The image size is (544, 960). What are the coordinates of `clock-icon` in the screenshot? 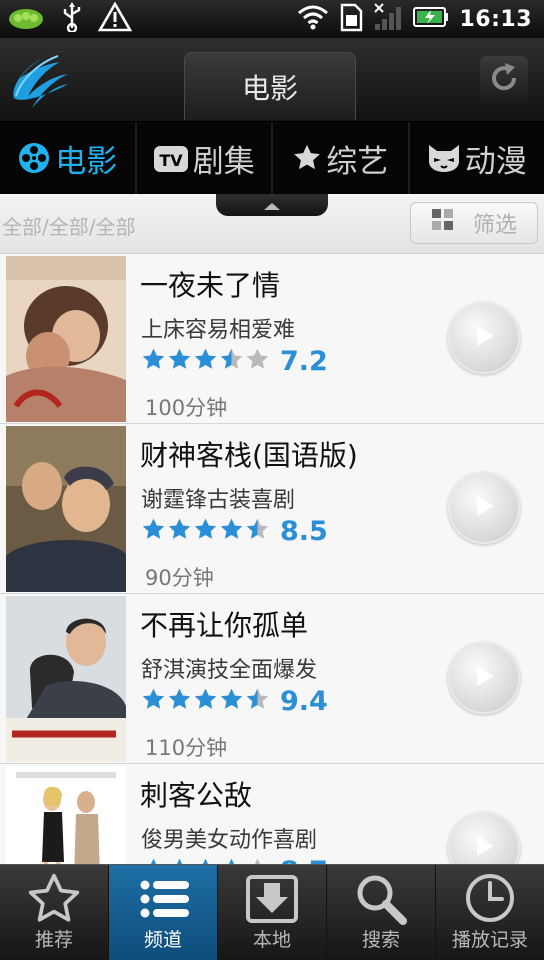 It's located at (490, 901).